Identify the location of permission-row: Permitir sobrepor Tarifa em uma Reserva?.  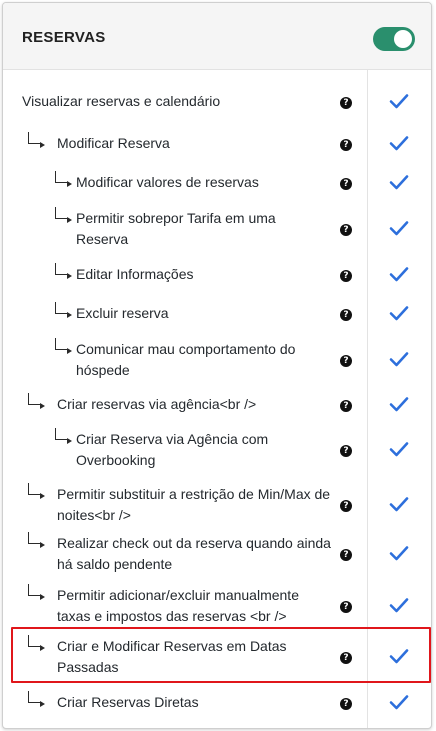
(217, 228).